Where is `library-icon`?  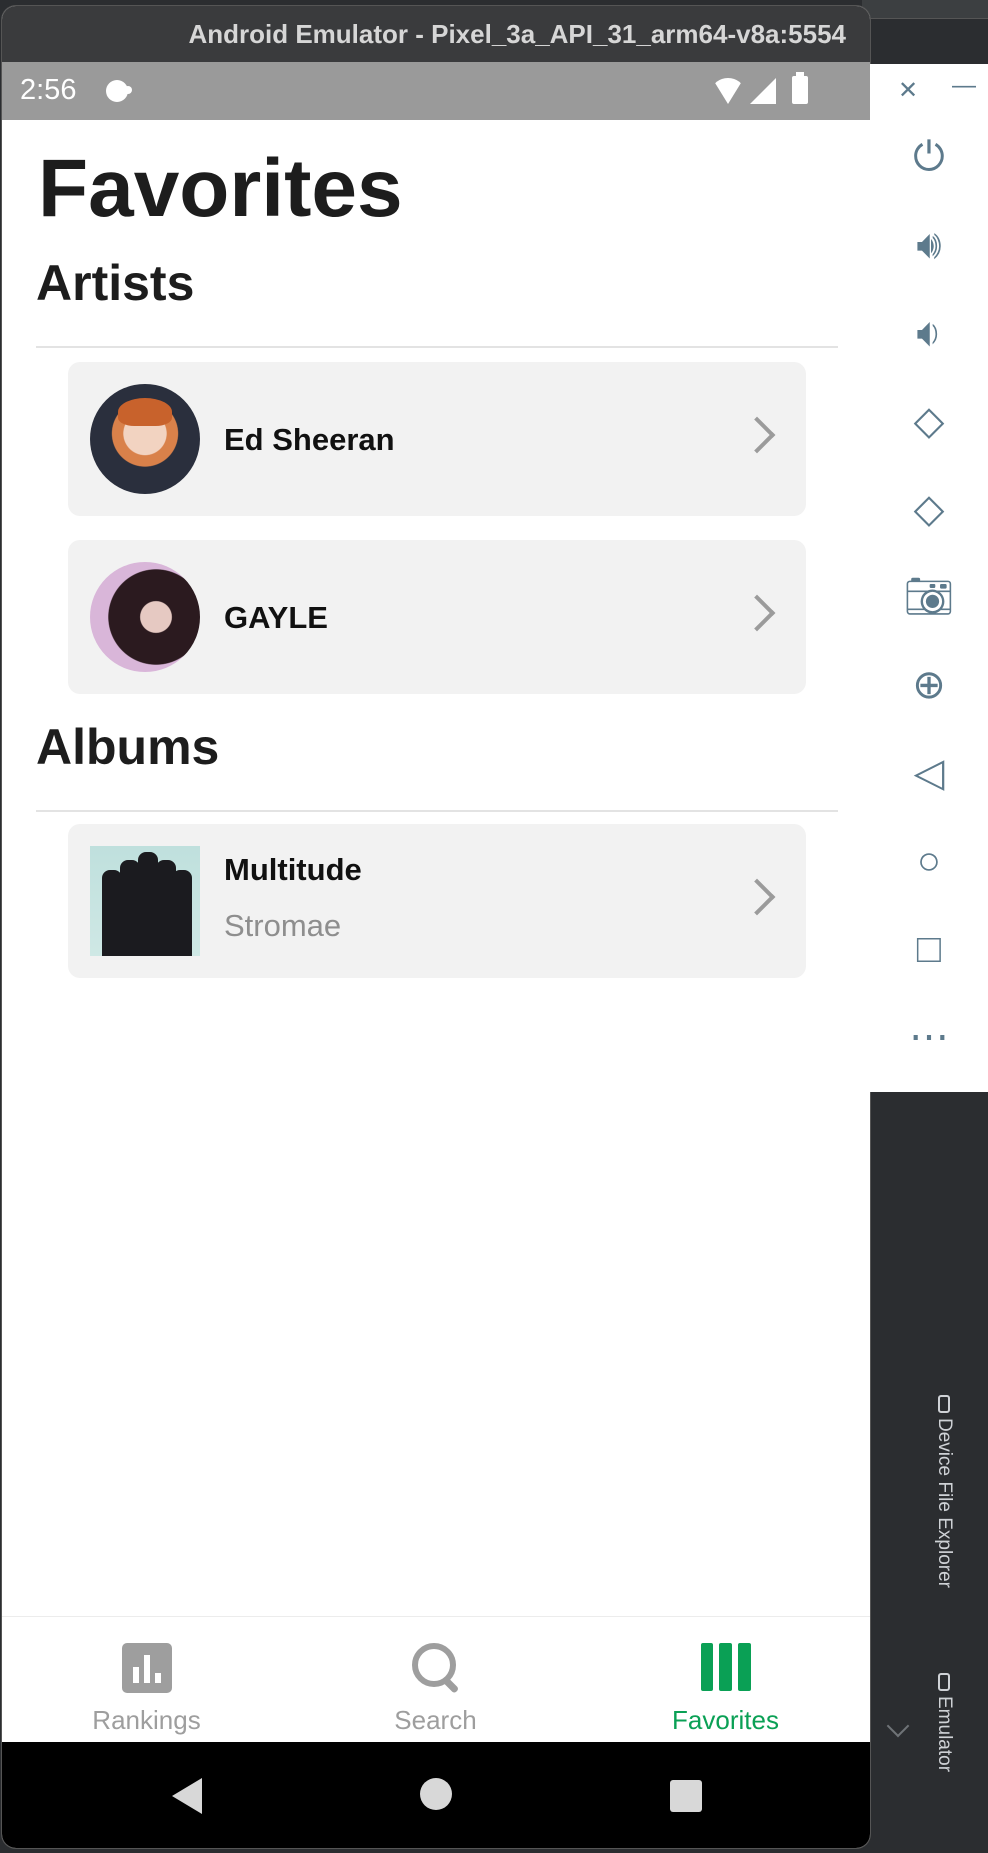
library-icon is located at coordinates (725, 1667).